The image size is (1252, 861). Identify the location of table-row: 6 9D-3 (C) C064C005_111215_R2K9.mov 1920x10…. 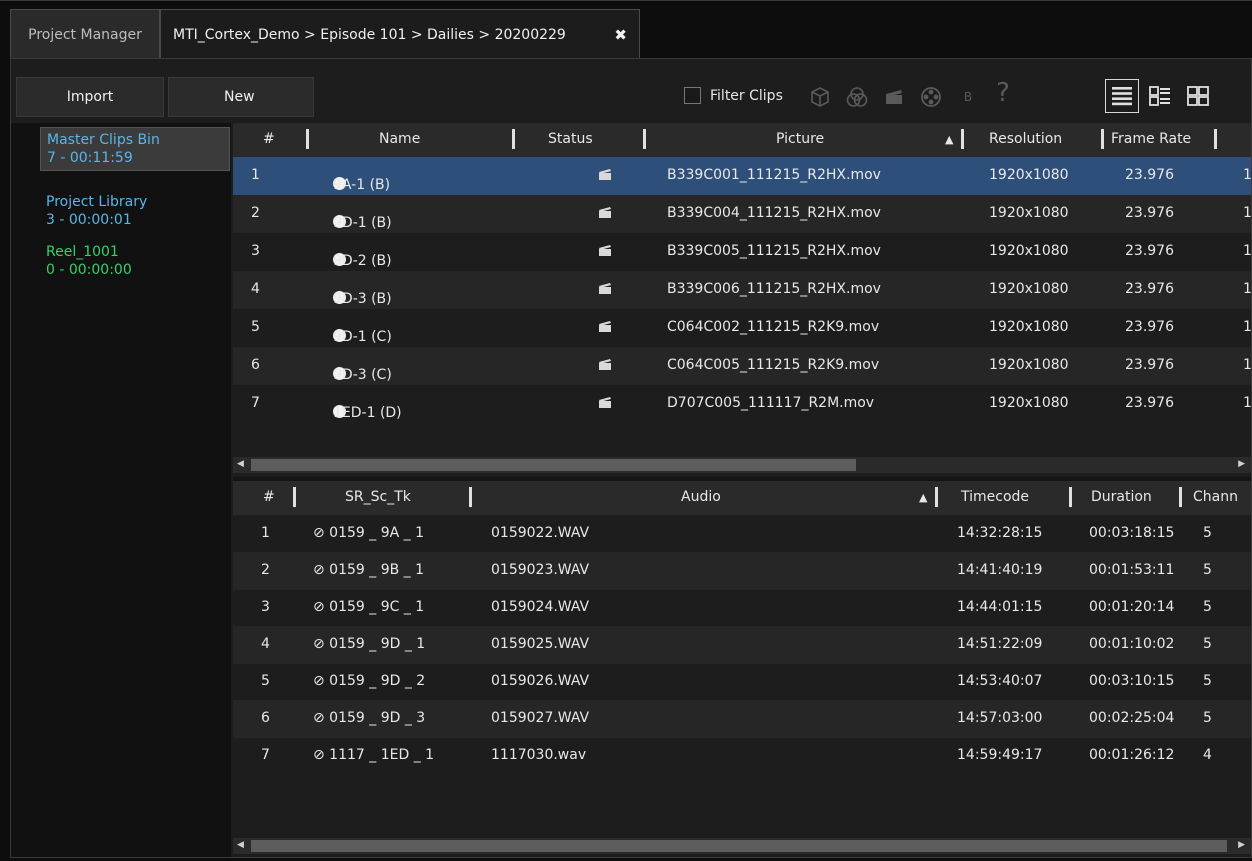
(742, 366).